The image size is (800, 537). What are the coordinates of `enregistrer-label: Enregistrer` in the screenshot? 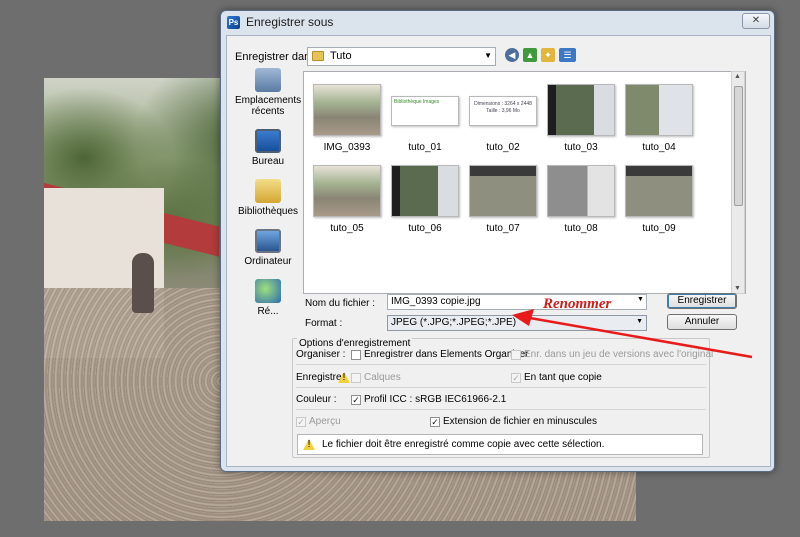 It's located at (320, 377).